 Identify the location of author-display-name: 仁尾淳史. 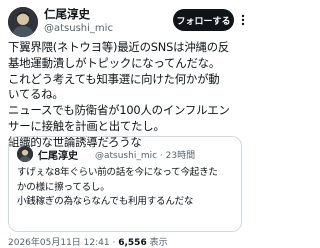
(78, 14).